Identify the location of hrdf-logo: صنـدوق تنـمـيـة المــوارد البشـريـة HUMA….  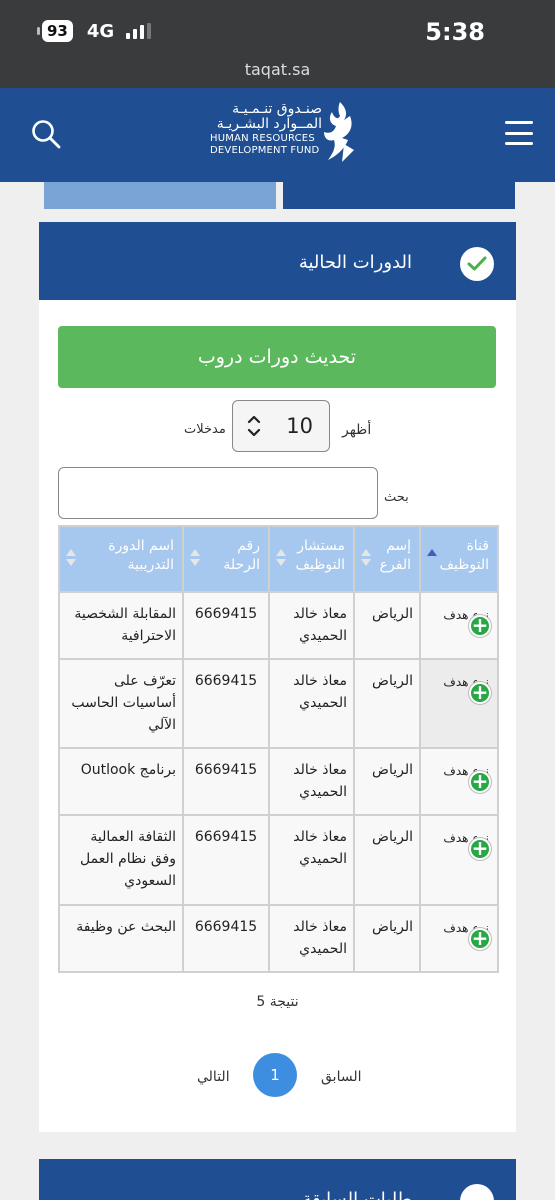
(283, 135).